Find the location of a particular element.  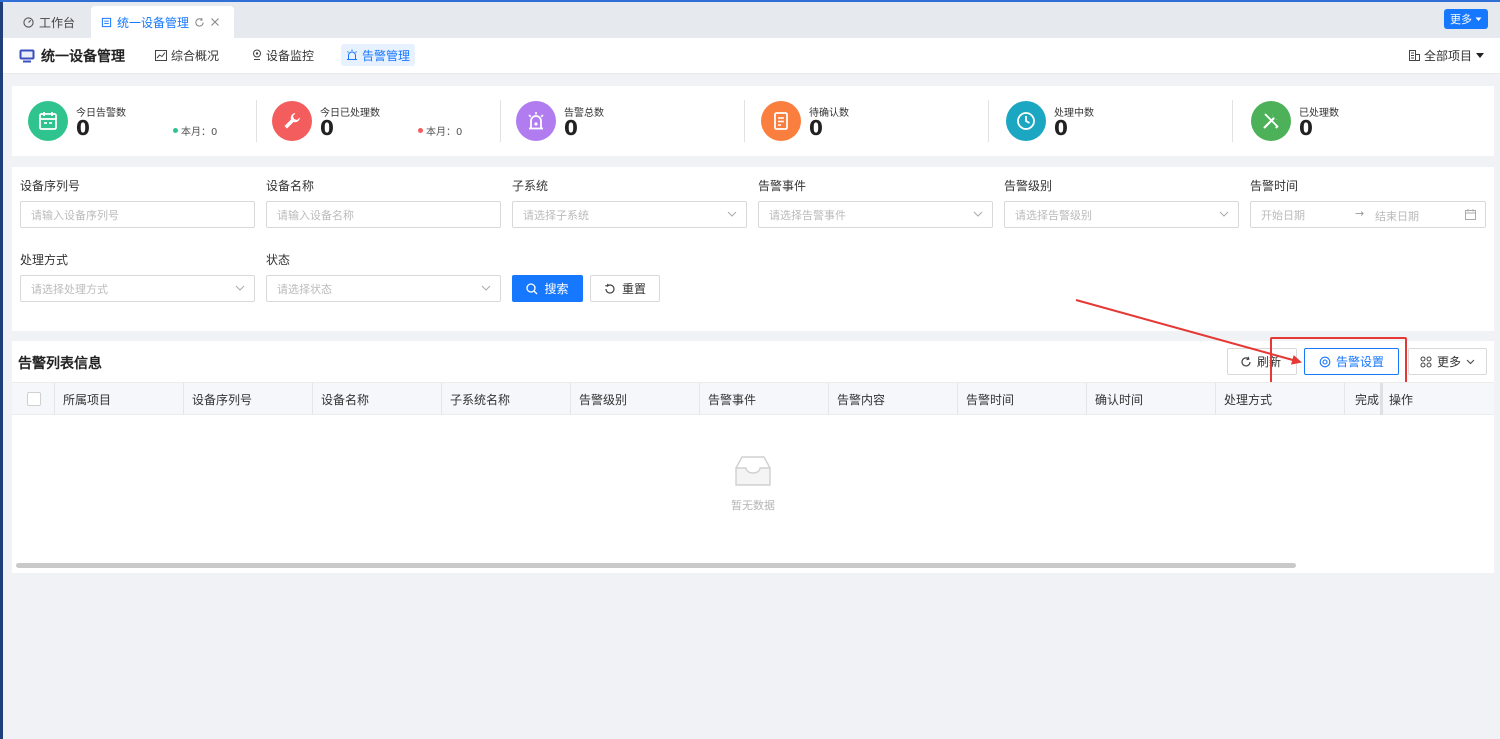

more-tabs-label: 更多 is located at coordinates (1461, 19).